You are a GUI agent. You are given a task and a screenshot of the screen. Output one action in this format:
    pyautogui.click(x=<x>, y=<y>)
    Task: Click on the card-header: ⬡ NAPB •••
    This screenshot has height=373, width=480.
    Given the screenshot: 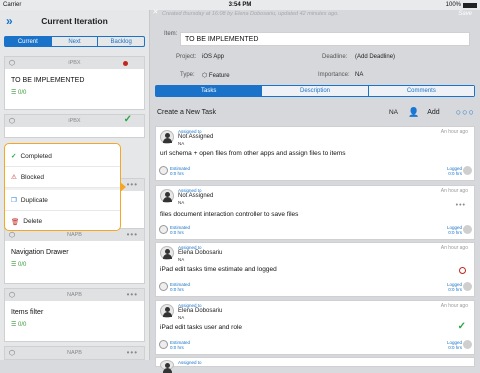 What is the action you would take?
    pyautogui.click(x=74, y=295)
    